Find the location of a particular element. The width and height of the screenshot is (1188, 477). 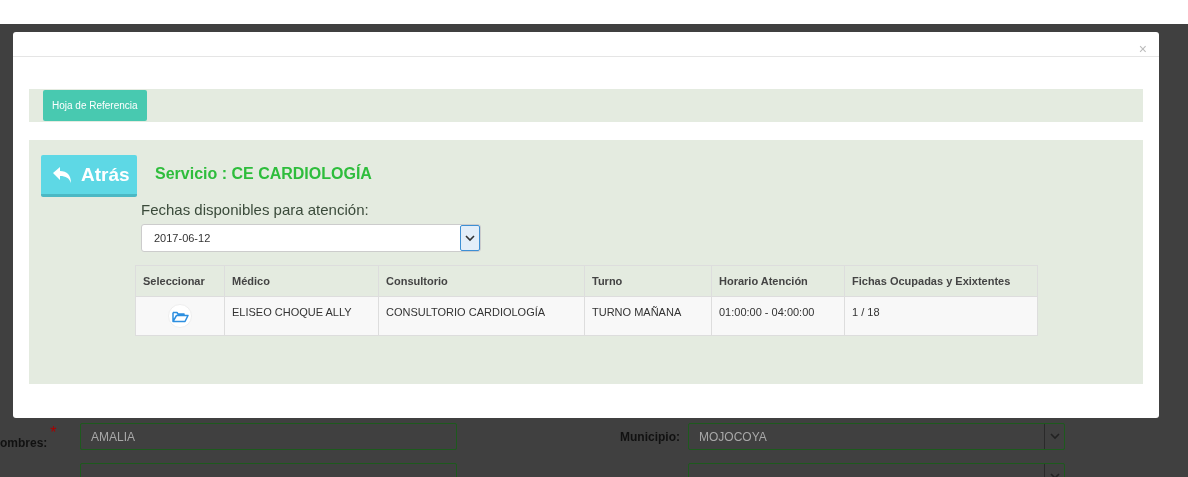

table-cell: 1 / 18 is located at coordinates (941, 316).